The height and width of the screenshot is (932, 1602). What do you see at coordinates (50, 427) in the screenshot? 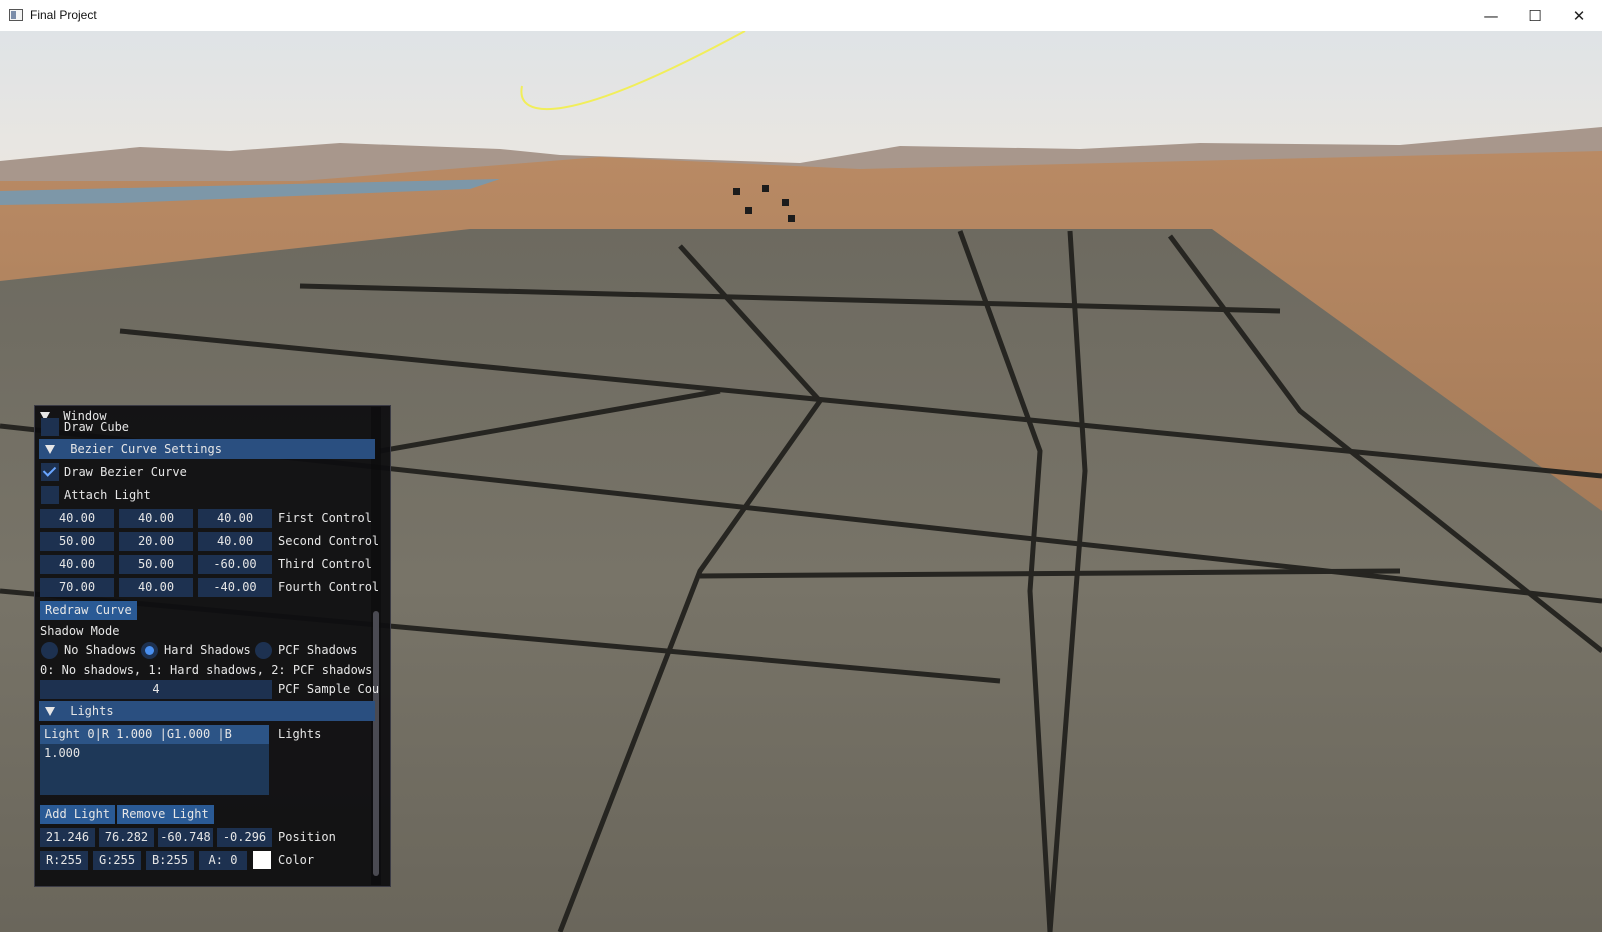
I see `draw-cube-checkbox` at bounding box center [50, 427].